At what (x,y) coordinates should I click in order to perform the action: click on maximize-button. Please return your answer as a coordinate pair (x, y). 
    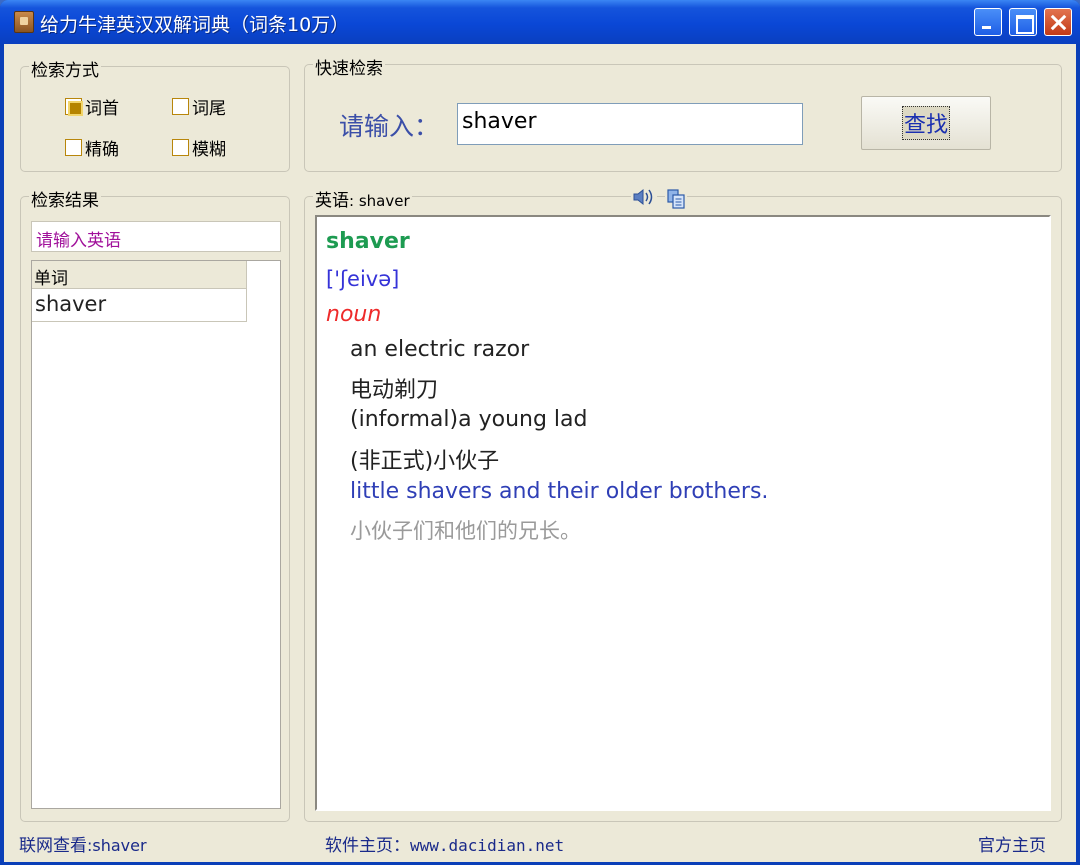
    Looking at the image, I should click on (1023, 22).